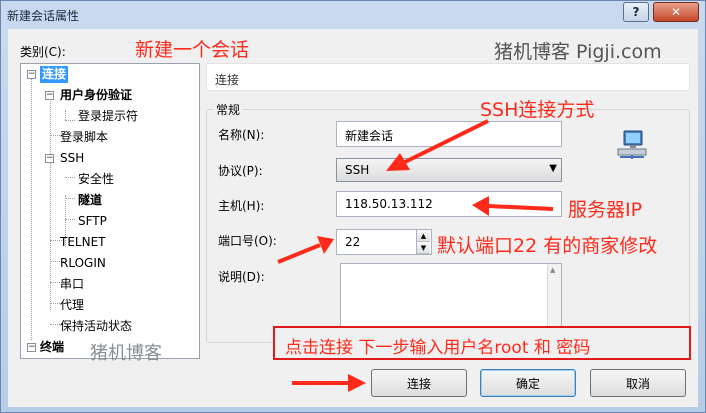 The image size is (706, 413). I want to click on network-computer-icon, so click(632, 144).